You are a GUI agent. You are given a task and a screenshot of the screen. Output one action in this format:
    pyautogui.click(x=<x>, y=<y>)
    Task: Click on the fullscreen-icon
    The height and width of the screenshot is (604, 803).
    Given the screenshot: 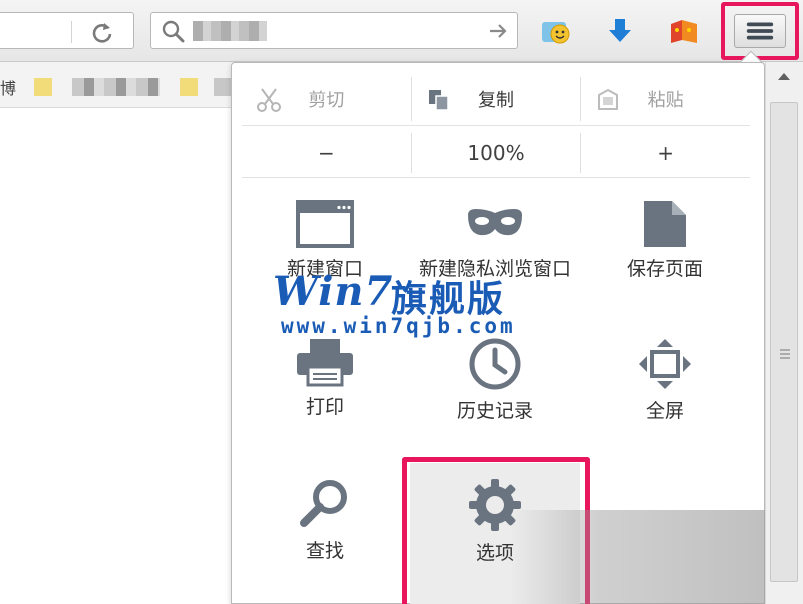 What is the action you would take?
    pyautogui.click(x=665, y=364)
    